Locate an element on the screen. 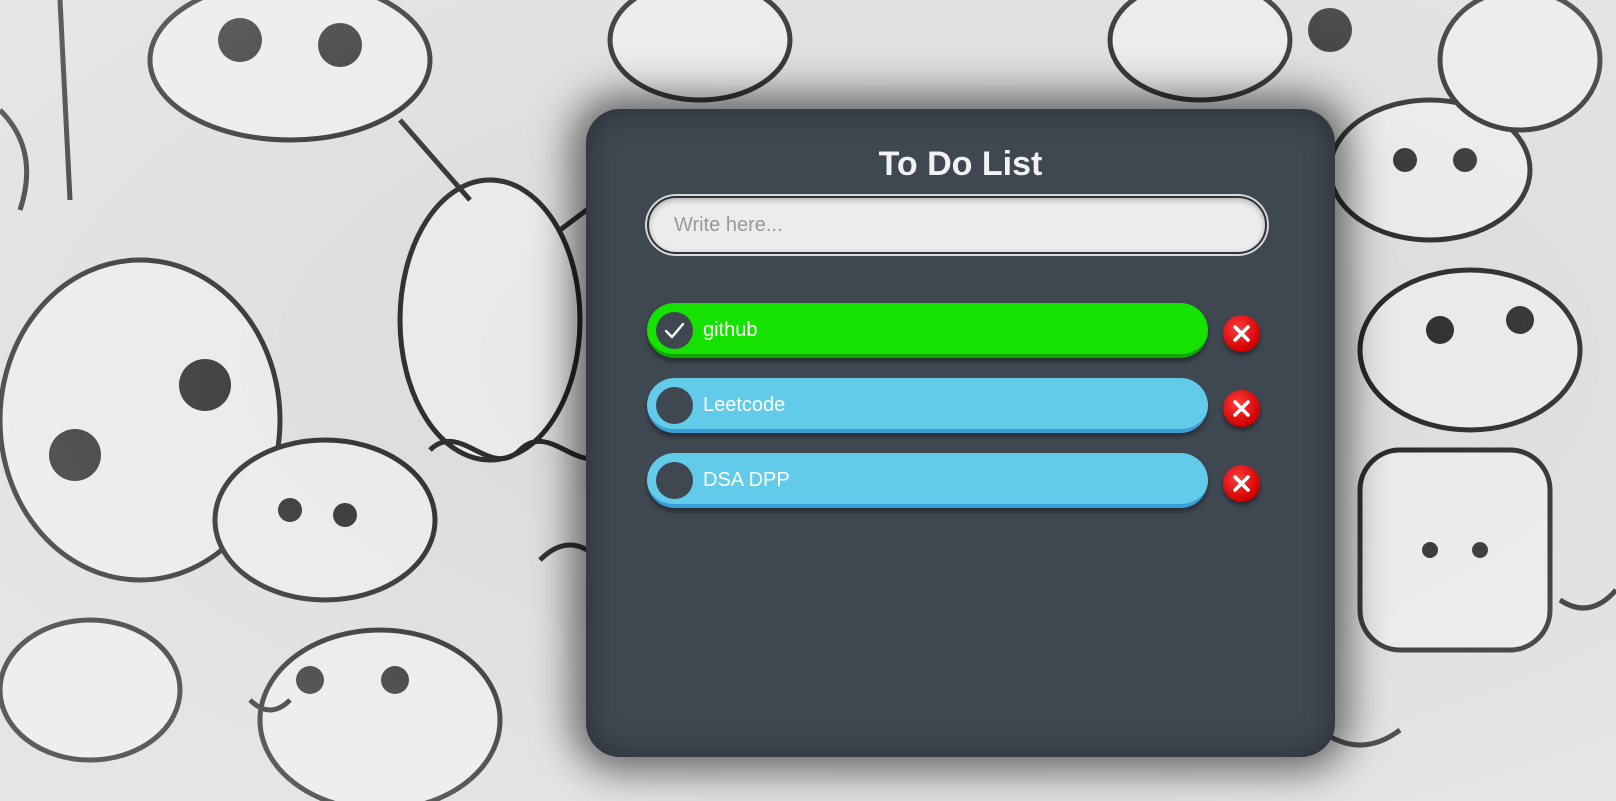 Image resolution: width=1616 pixels, height=801 pixels. task-label: Leetcode is located at coordinates (744, 405).